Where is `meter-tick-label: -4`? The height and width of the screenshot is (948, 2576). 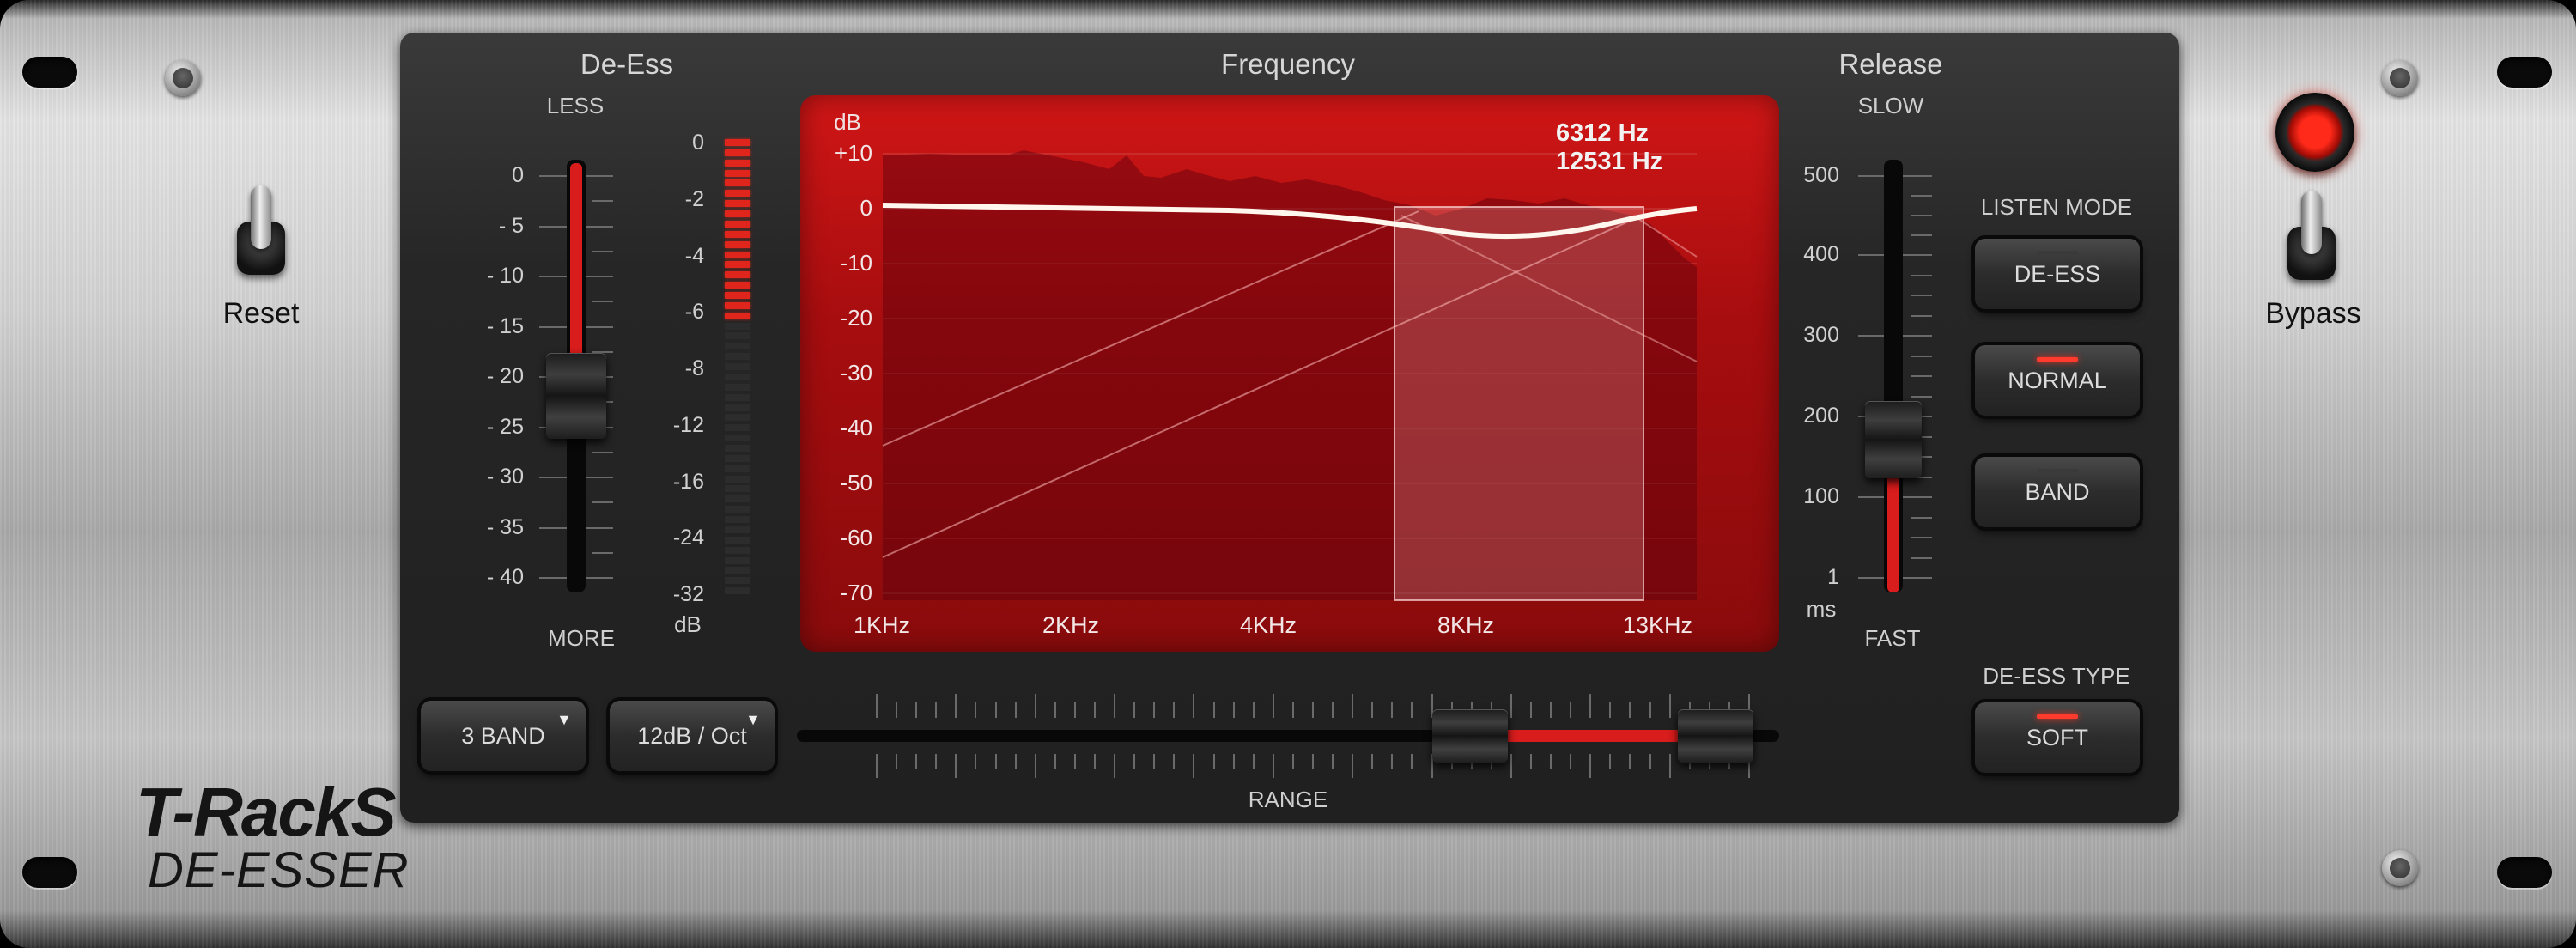 meter-tick-label: -4 is located at coordinates (694, 255).